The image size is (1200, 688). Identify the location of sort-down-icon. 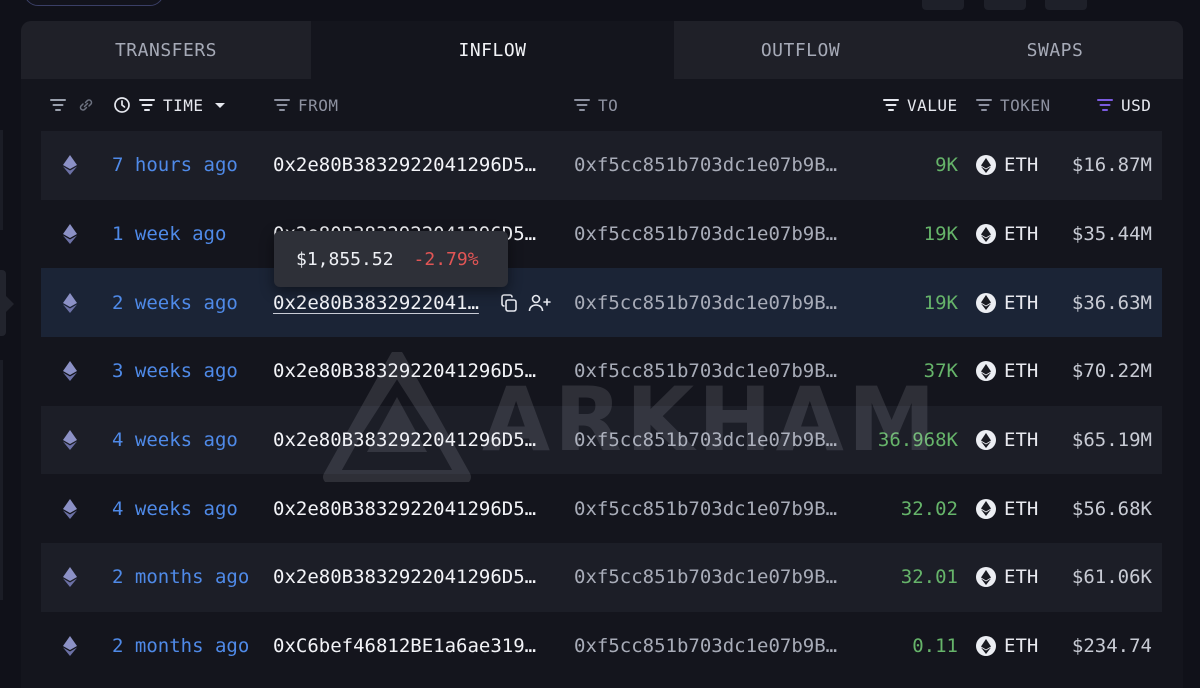
(220, 105).